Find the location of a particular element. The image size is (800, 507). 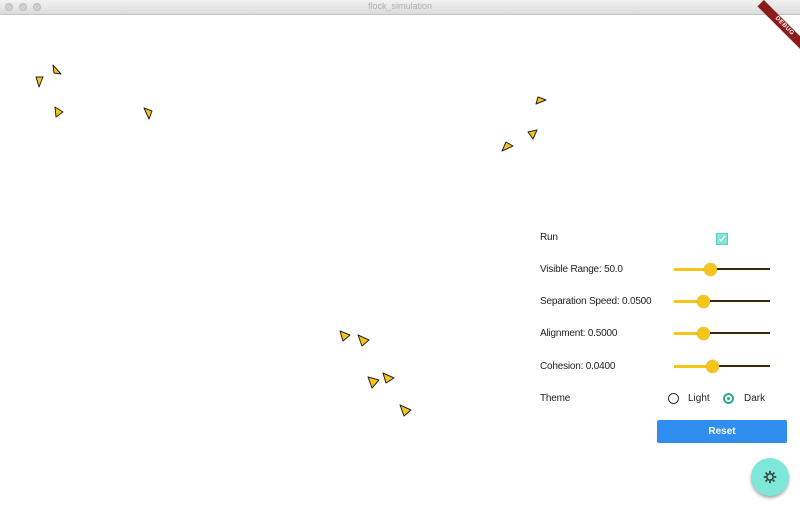

separation-speed-label: Separation Speed: 0.0500 is located at coordinates (596, 301).